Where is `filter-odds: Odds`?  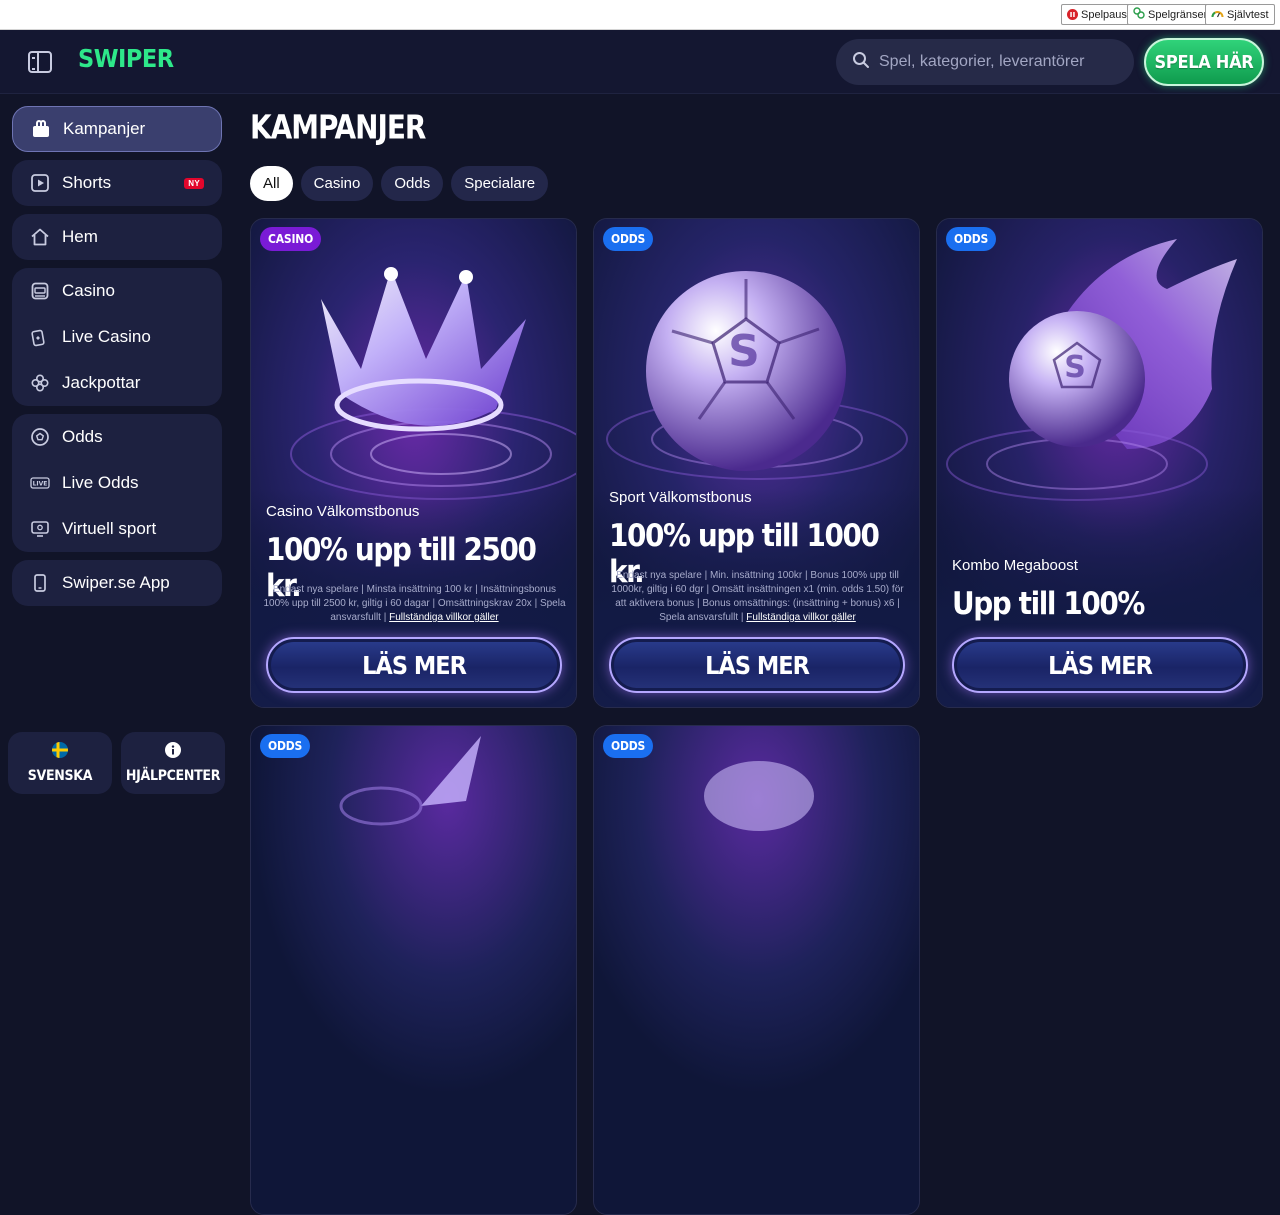 filter-odds: Odds is located at coordinates (412, 183).